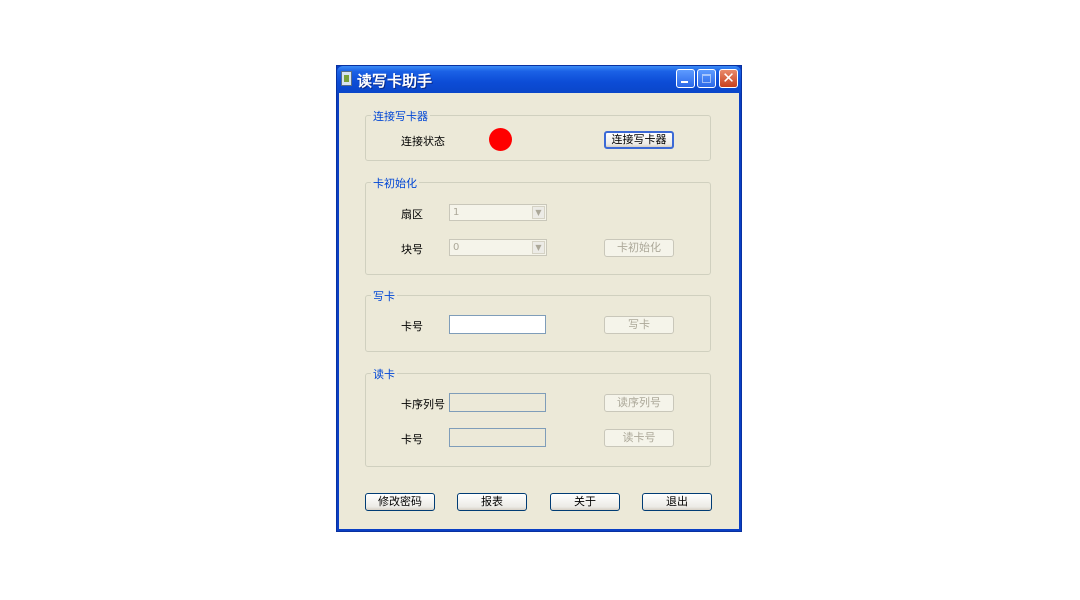 Image resolution: width=1080 pixels, height=600 pixels. What do you see at coordinates (492, 502) in the screenshot?
I see `report-button: 报表` at bounding box center [492, 502].